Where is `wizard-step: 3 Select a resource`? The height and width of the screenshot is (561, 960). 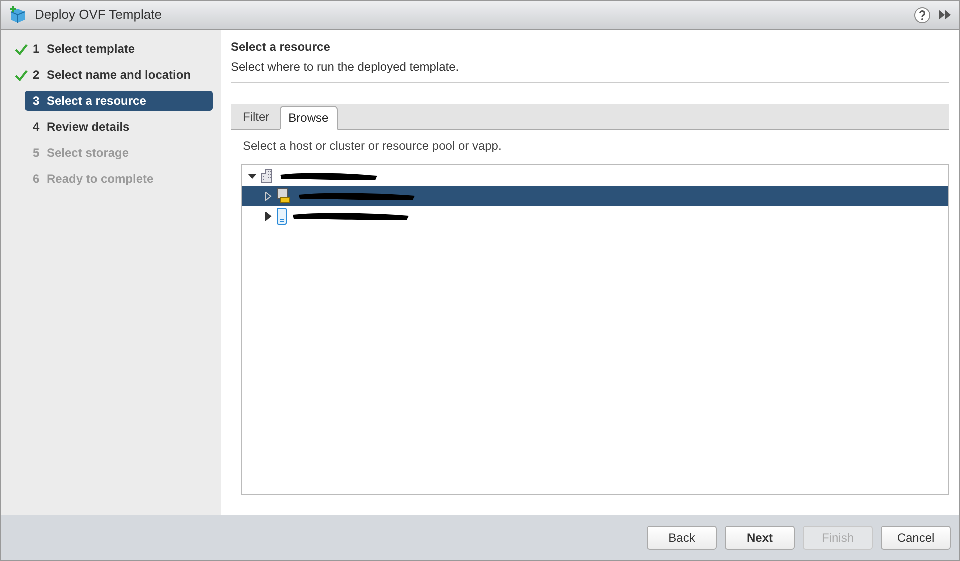
wizard-step: 3 Select a resource is located at coordinates (119, 101).